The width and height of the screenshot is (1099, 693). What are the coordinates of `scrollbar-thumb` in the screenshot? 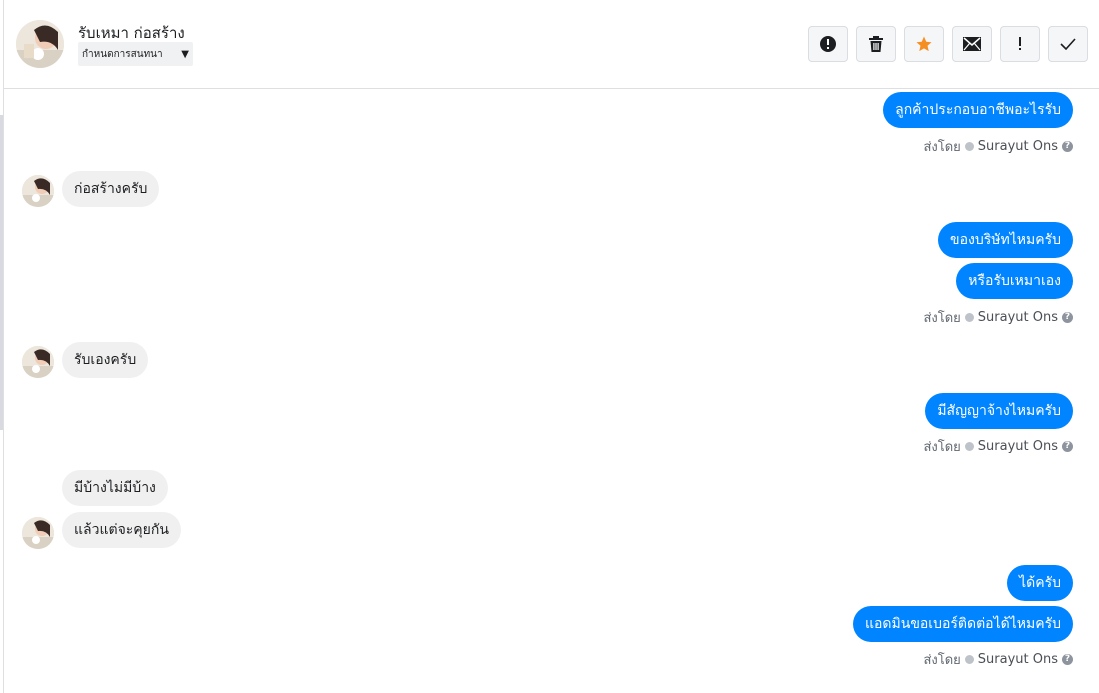 It's located at (1, 272).